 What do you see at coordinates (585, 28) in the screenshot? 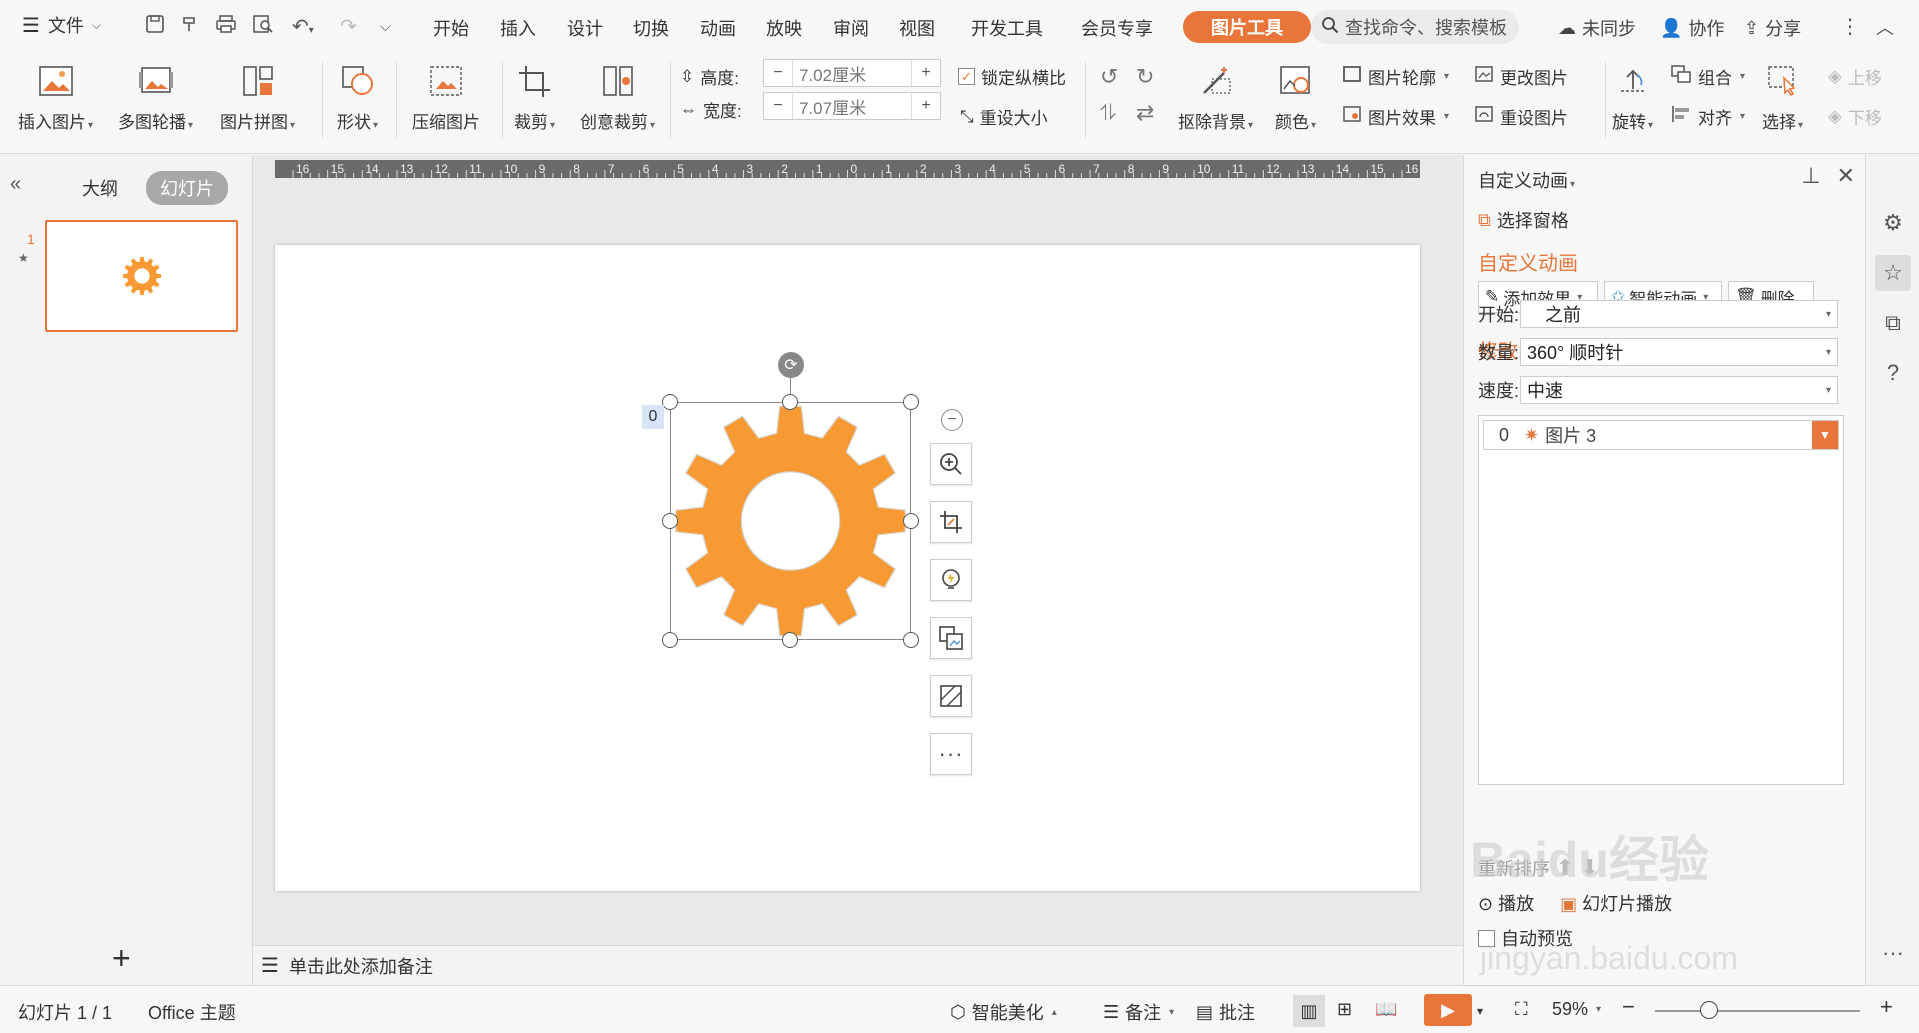
I see `tab-design: 设计` at bounding box center [585, 28].